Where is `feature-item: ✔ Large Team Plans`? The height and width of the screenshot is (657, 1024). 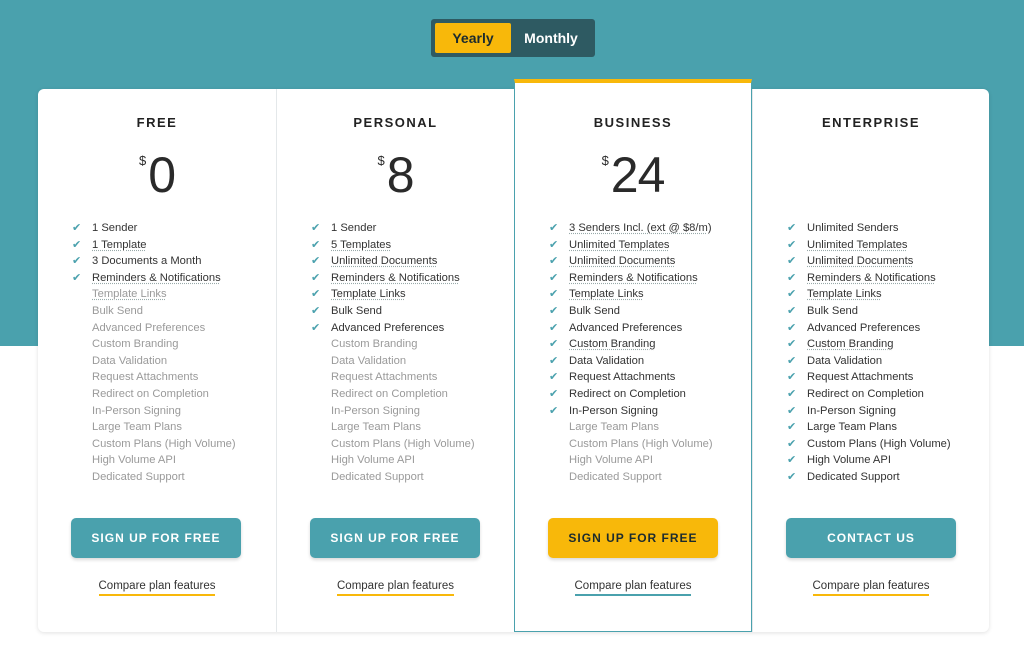
feature-item: ✔ Large Team Plans is located at coordinates (883, 427).